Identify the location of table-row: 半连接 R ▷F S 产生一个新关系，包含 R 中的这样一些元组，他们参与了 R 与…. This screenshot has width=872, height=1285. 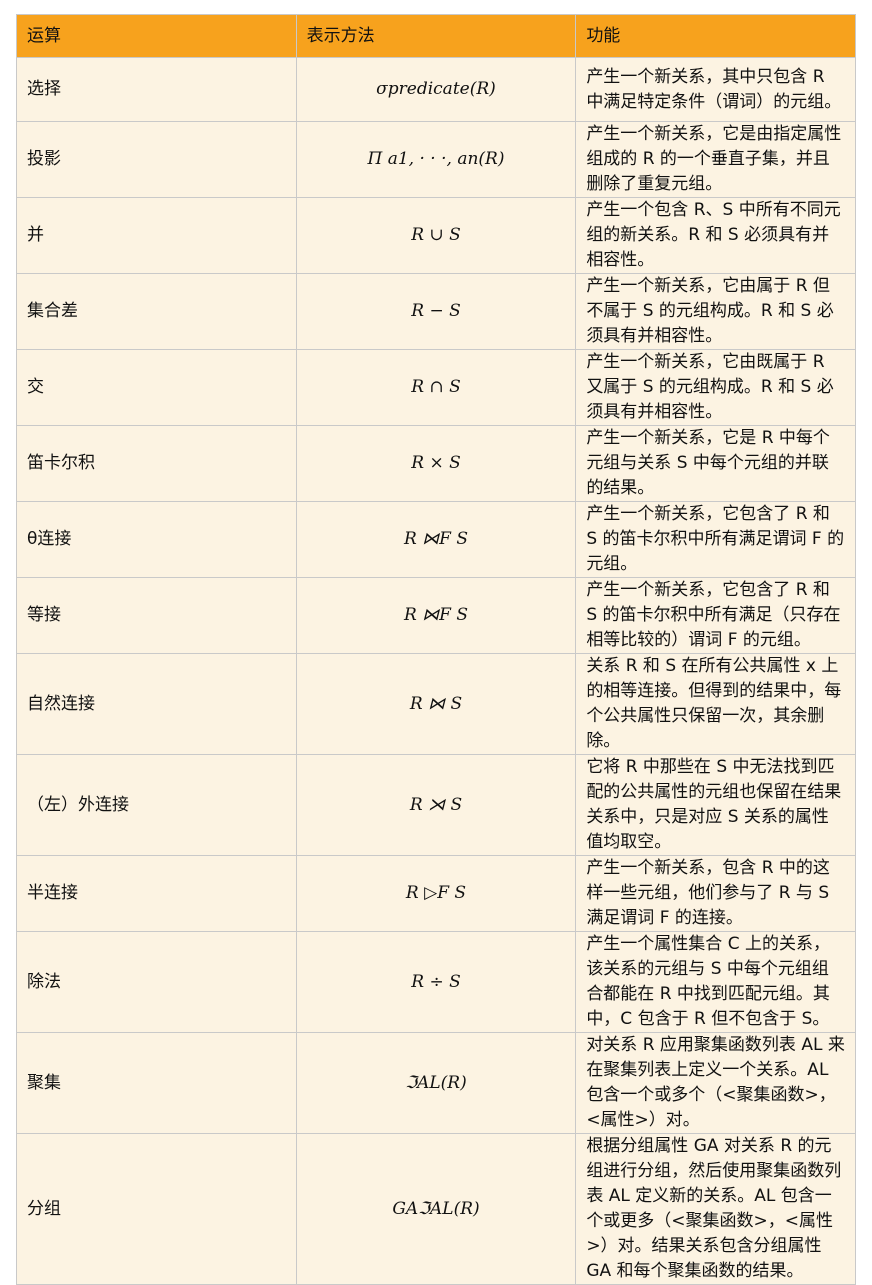
(436, 893).